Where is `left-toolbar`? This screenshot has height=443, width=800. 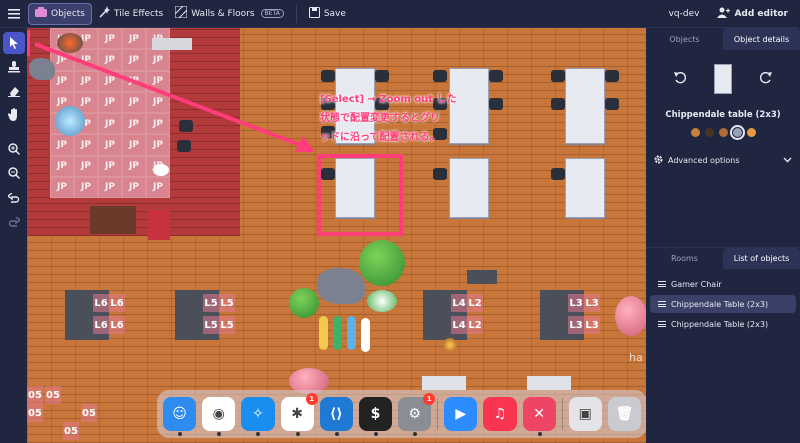
left-toolbar is located at coordinates (13, 235).